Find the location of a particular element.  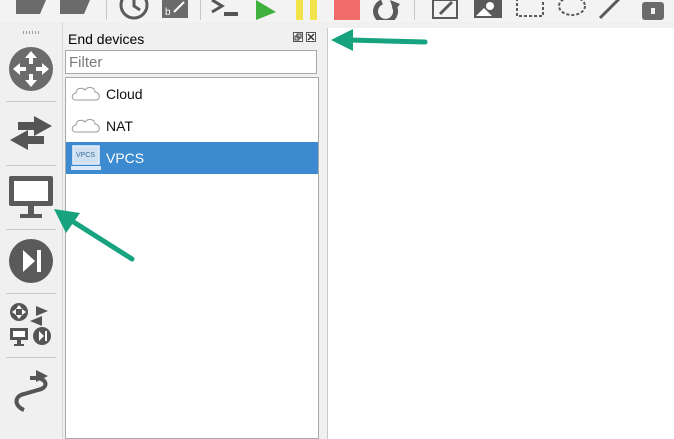

vpcs-icon-text: VPCS is located at coordinates (85, 155).